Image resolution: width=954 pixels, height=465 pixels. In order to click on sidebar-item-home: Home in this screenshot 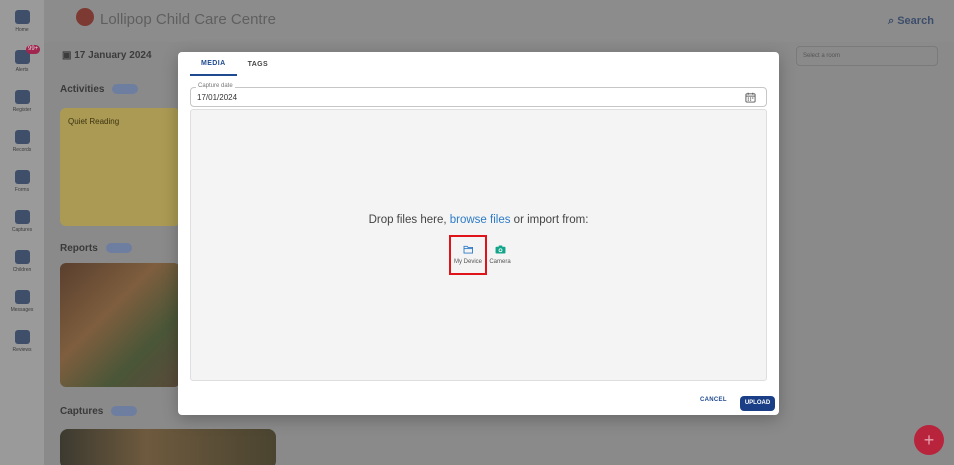, I will do `click(22, 26)`.